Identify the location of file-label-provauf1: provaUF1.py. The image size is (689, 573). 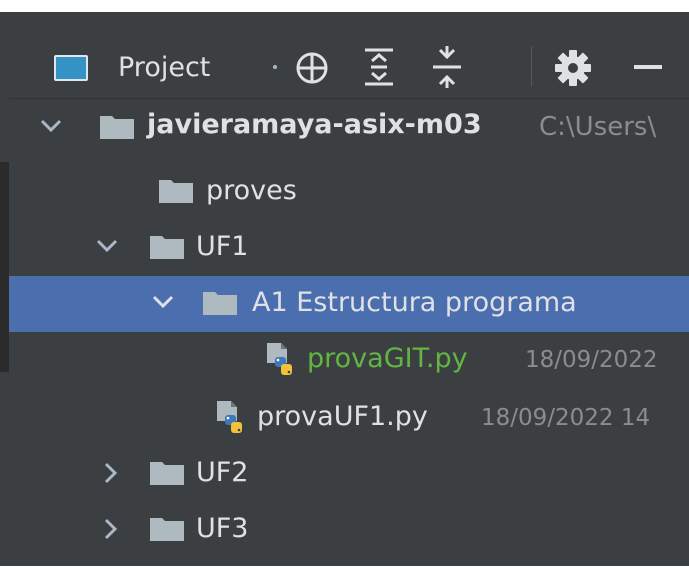
(342, 416).